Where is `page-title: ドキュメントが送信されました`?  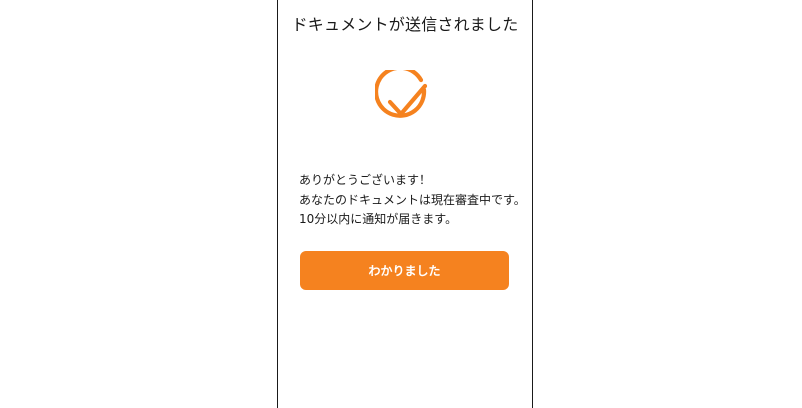 page-title: ドキュメントが送信されました is located at coordinates (405, 24).